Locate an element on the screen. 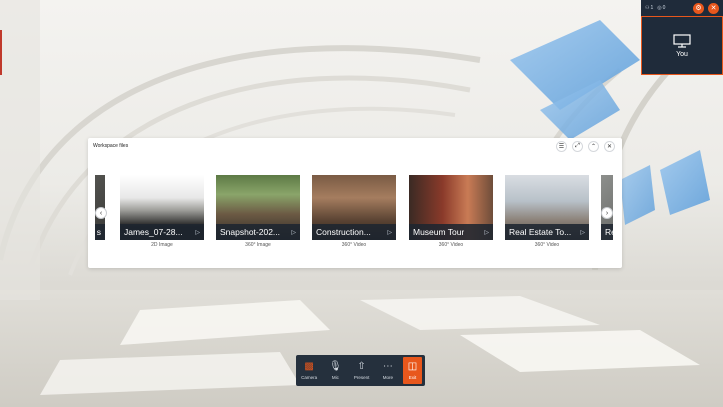  exit-button: ◫ Exit is located at coordinates (412, 370).